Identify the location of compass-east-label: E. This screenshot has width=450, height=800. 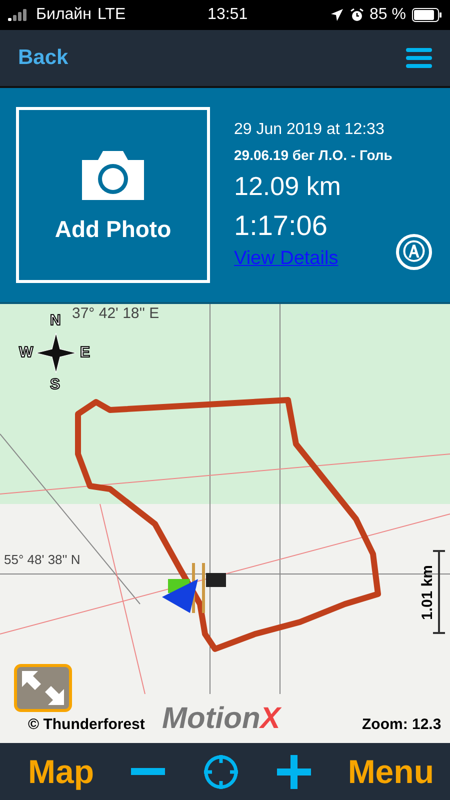
(85, 352).